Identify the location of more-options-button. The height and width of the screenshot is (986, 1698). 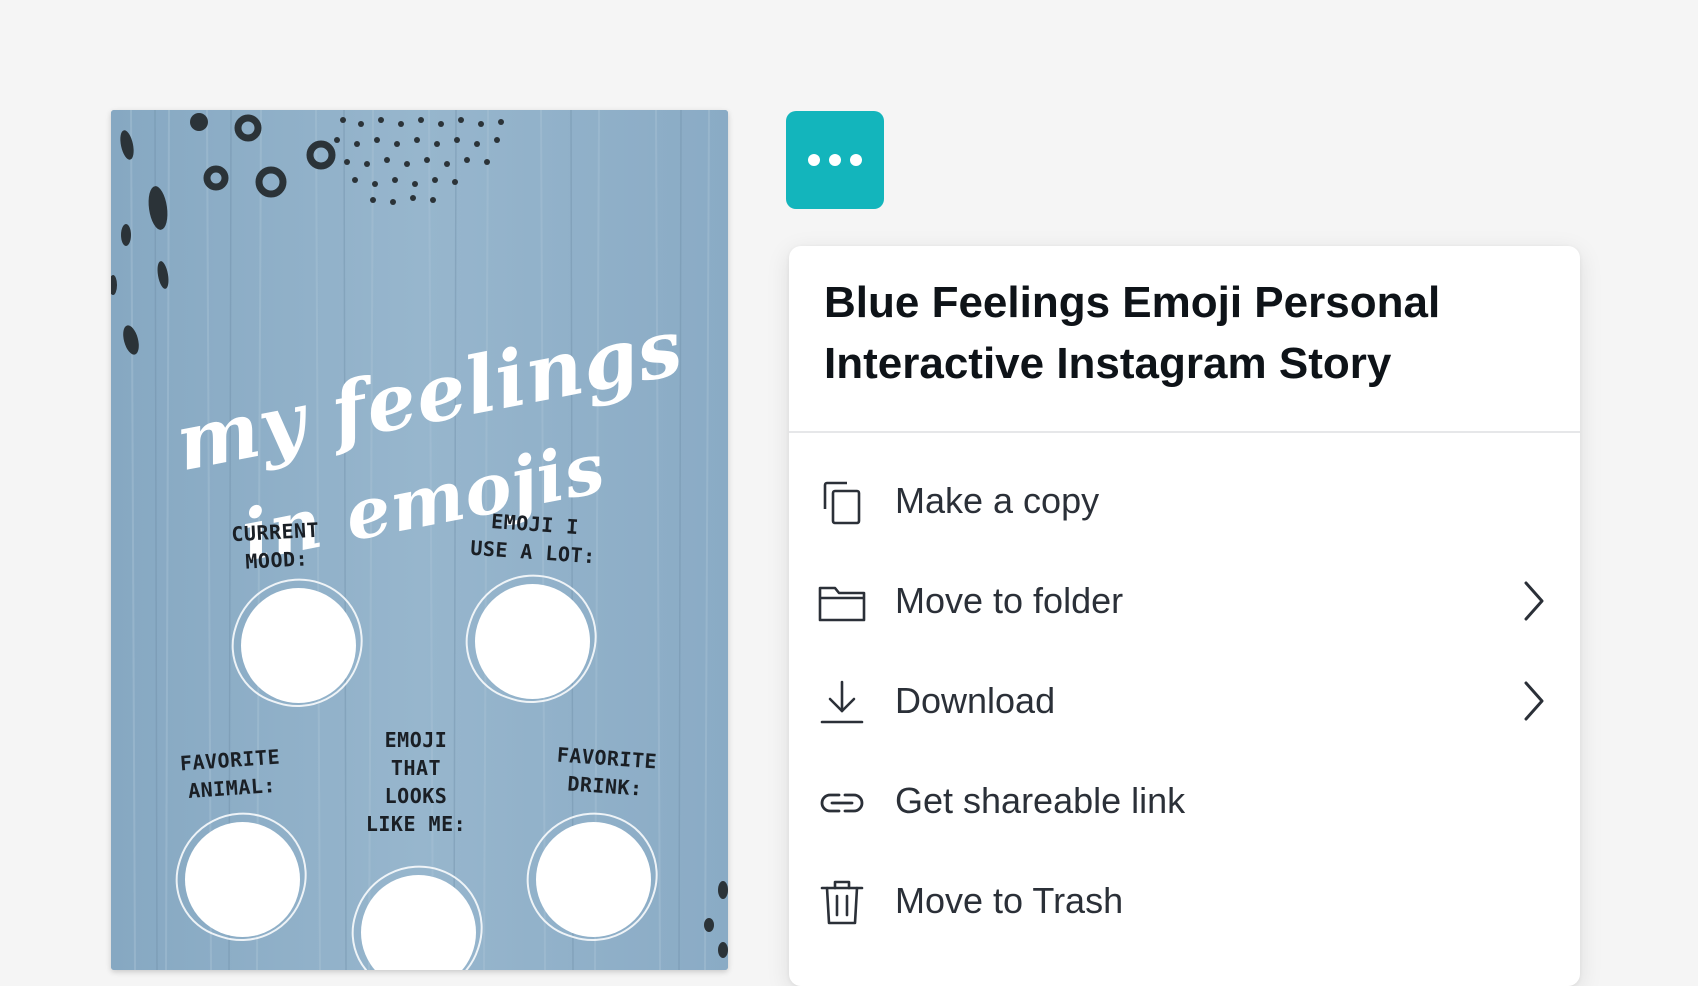
(835, 160).